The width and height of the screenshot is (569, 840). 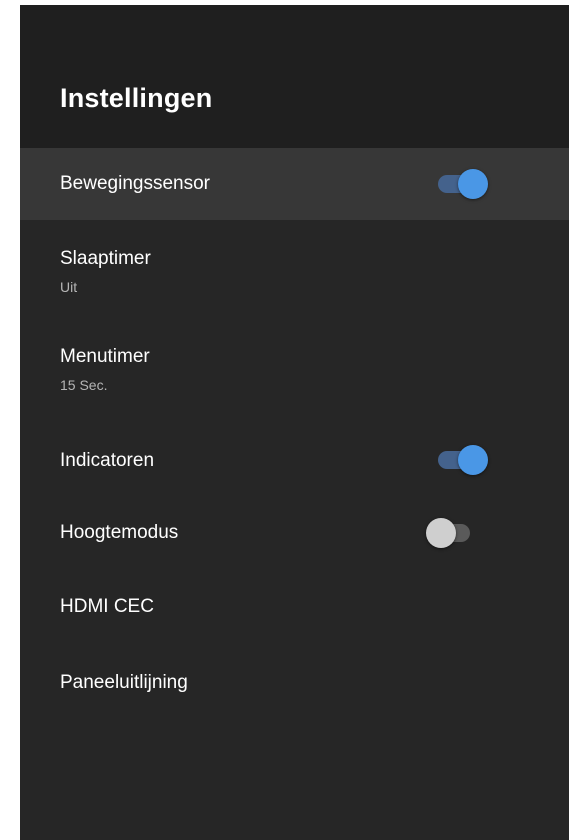 What do you see at coordinates (136, 98) in the screenshot?
I see `page-title: Instellingen` at bounding box center [136, 98].